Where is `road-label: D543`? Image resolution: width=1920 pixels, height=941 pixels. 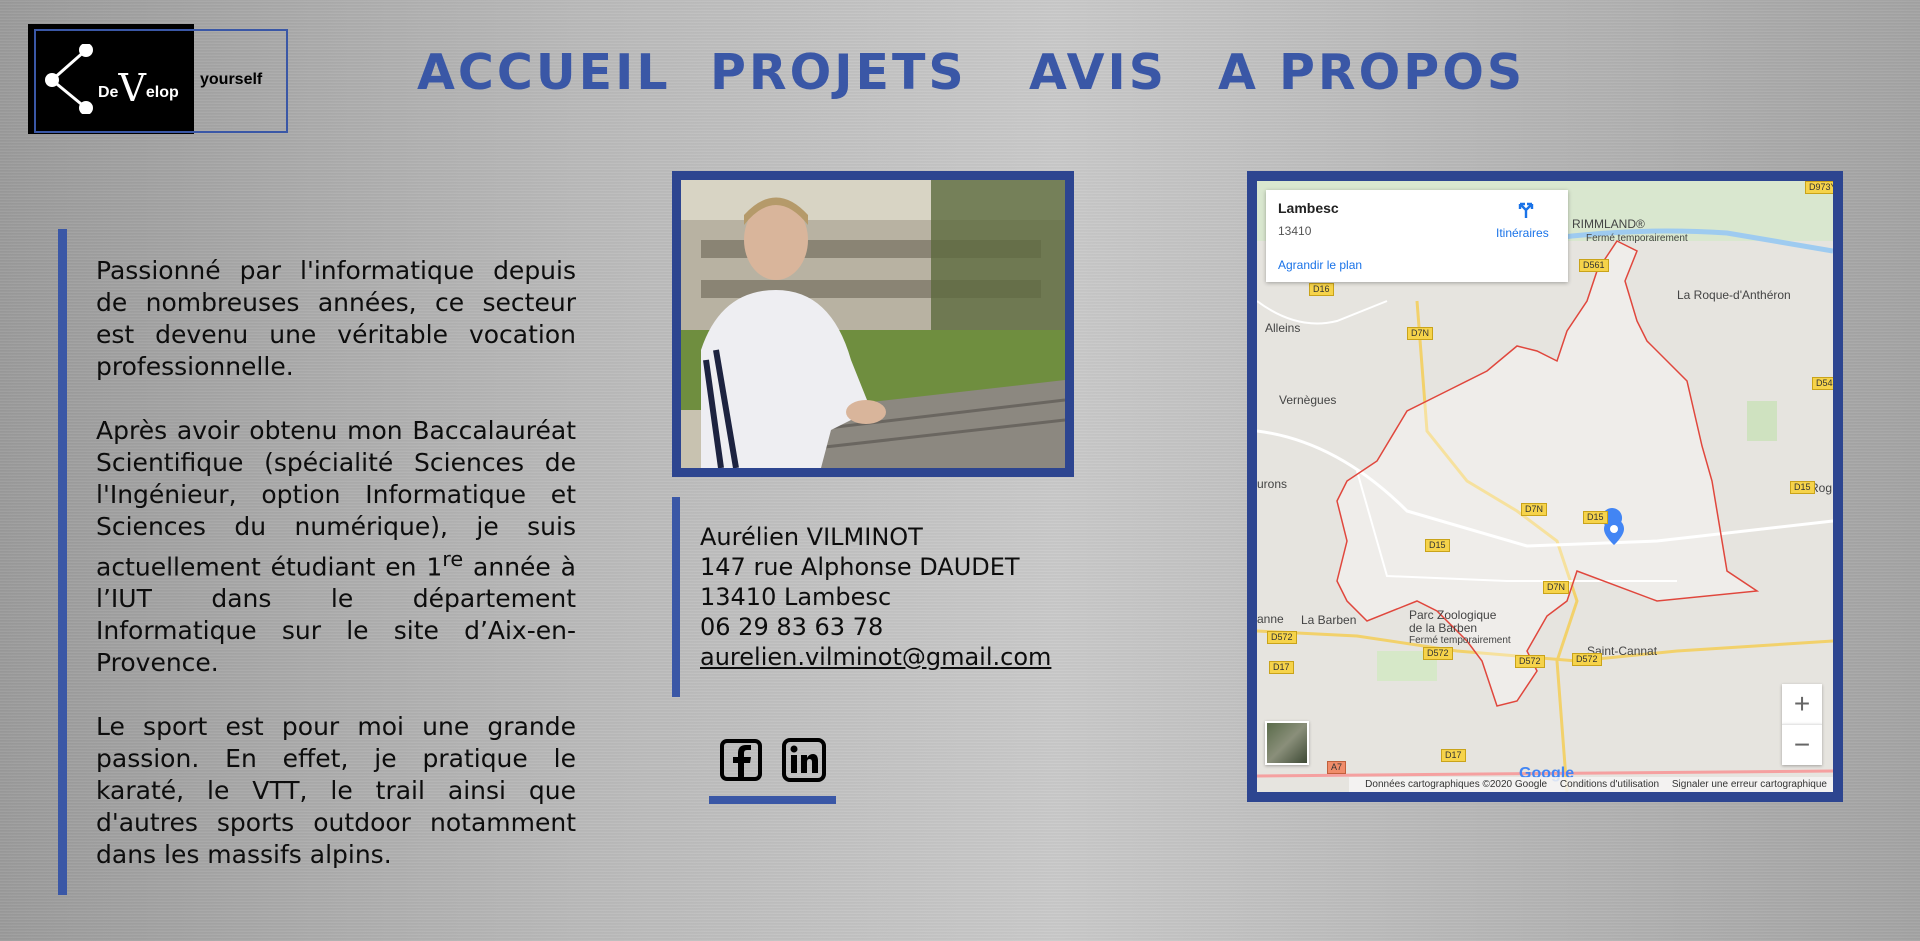 road-label: D543 is located at coordinates (1822, 383).